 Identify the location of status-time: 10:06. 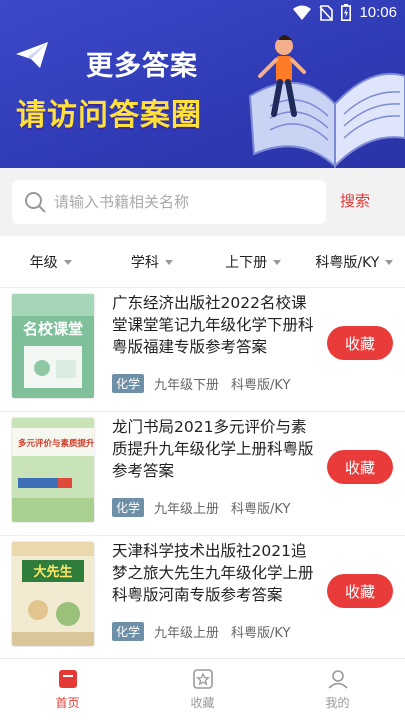
(378, 12).